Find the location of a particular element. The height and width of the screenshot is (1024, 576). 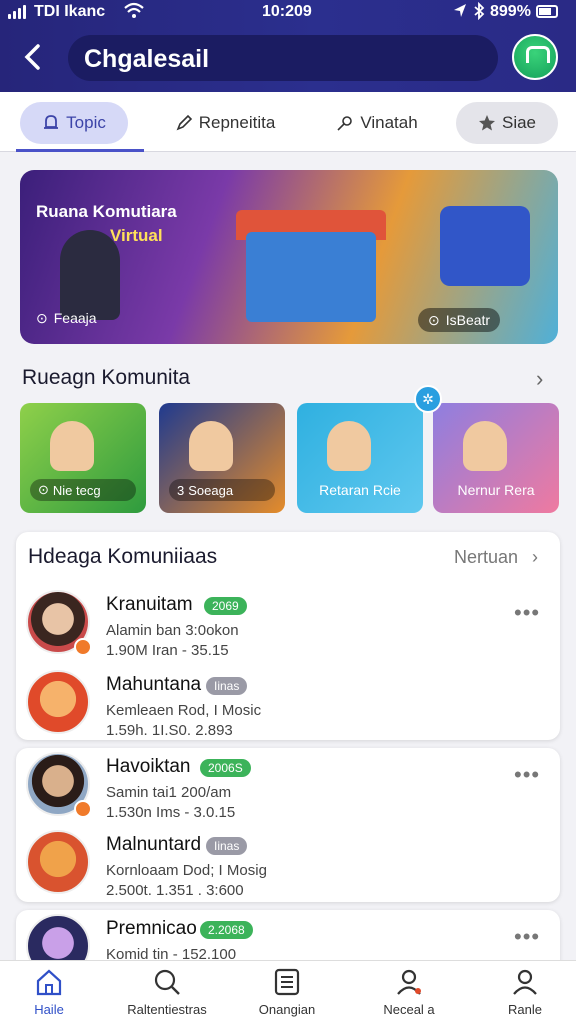

user-icon is located at coordinates (409, 982).